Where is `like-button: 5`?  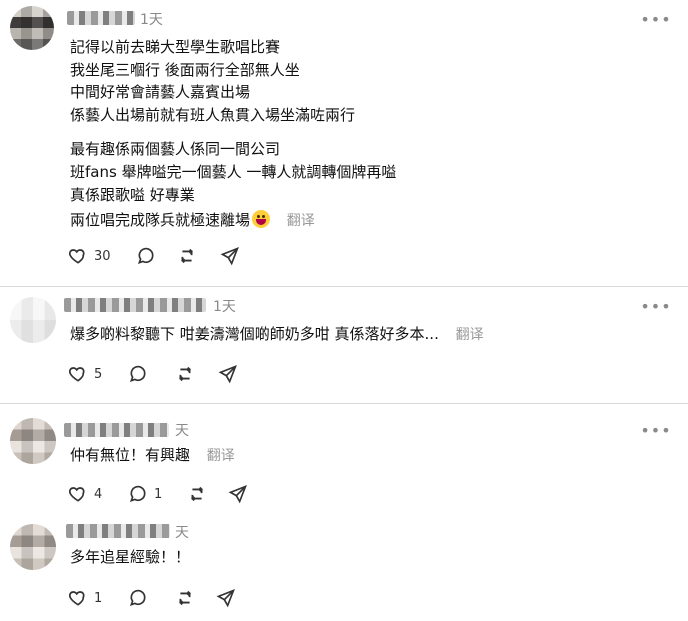 like-button: 5 is located at coordinates (98, 374).